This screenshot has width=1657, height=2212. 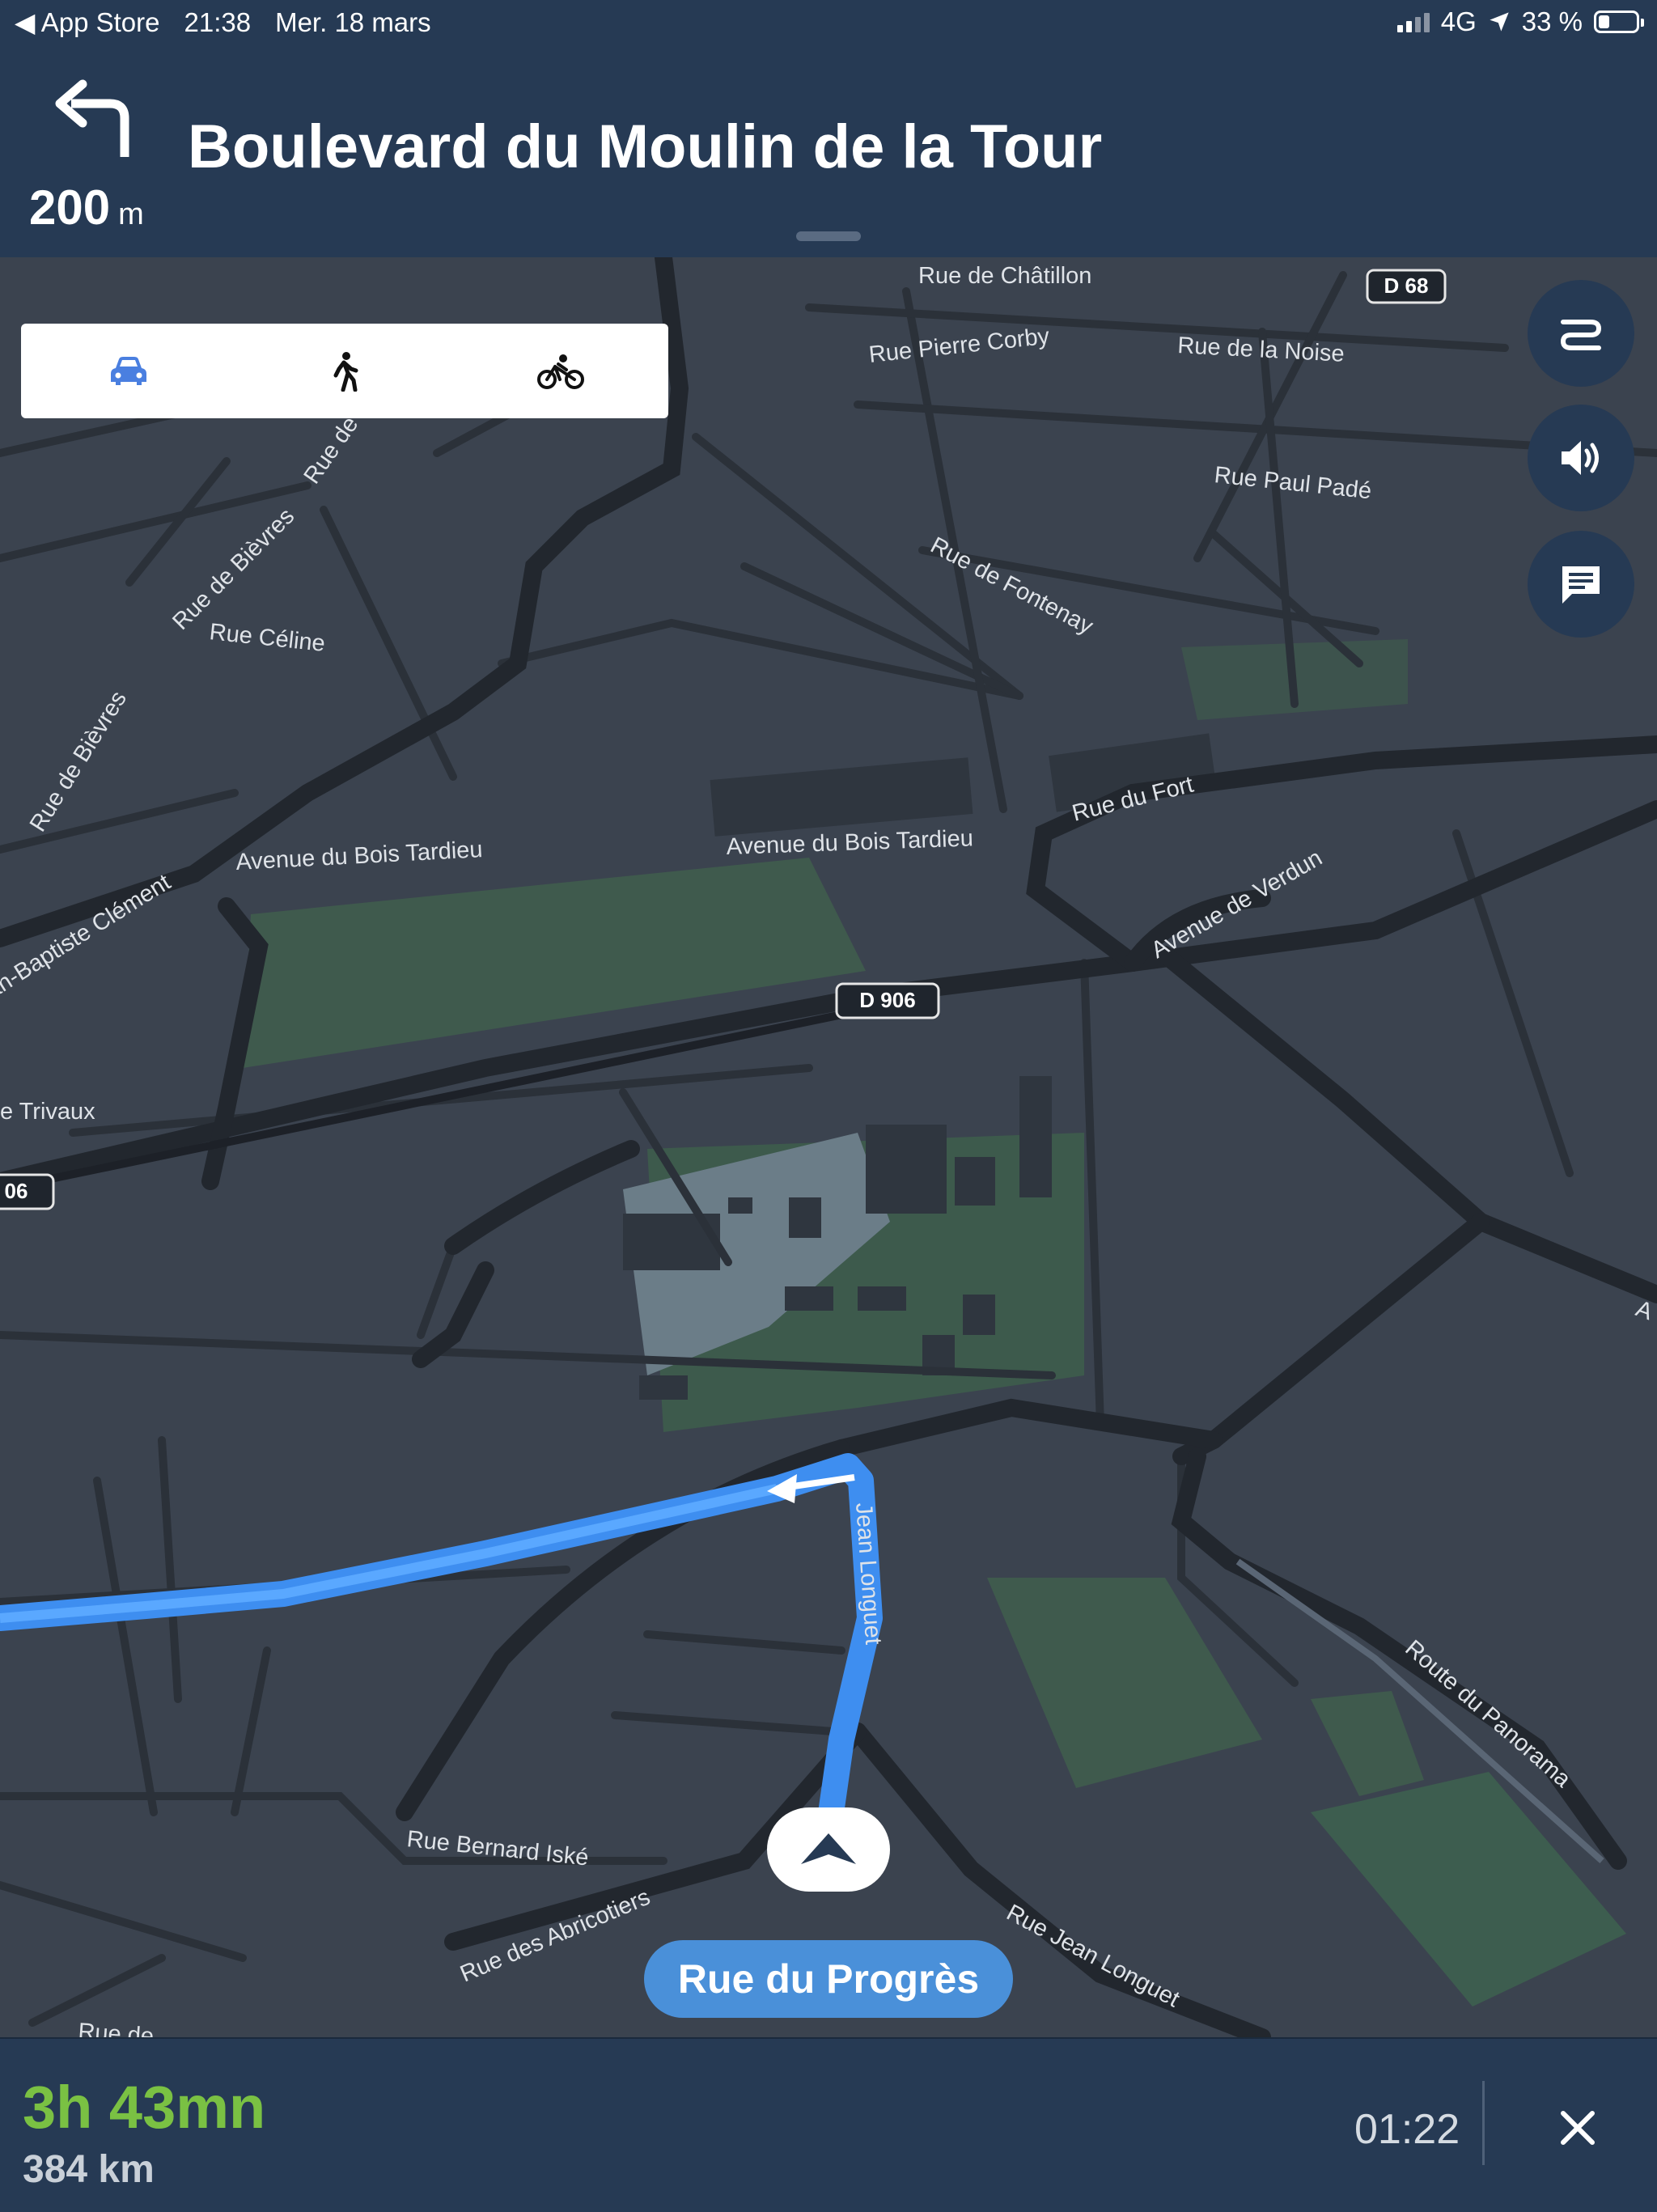 What do you see at coordinates (828, 1979) in the screenshot?
I see `current-street-pill: Rue du Progrès` at bounding box center [828, 1979].